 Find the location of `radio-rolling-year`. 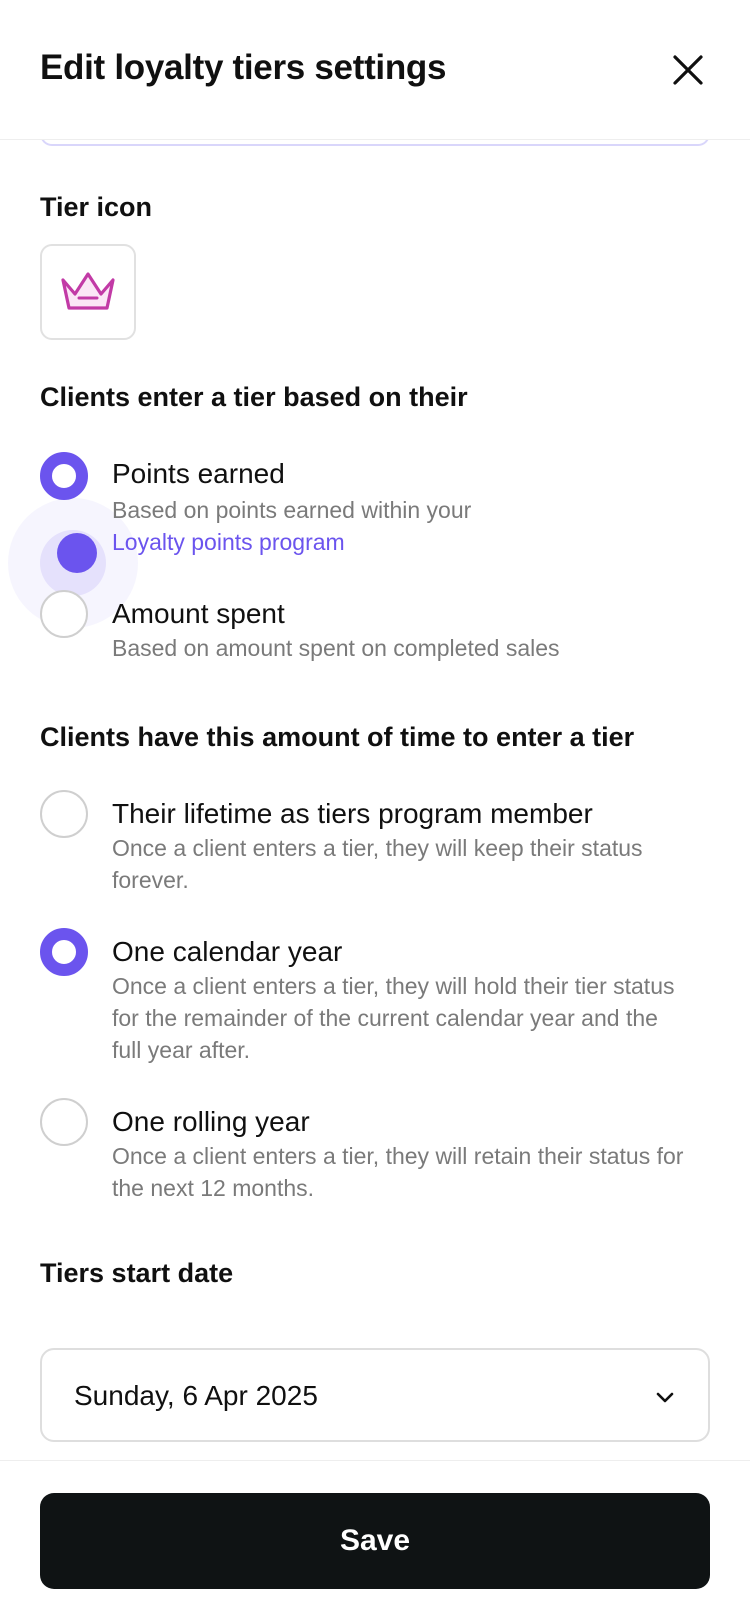

radio-rolling-year is located at coordinates (64, 1122).